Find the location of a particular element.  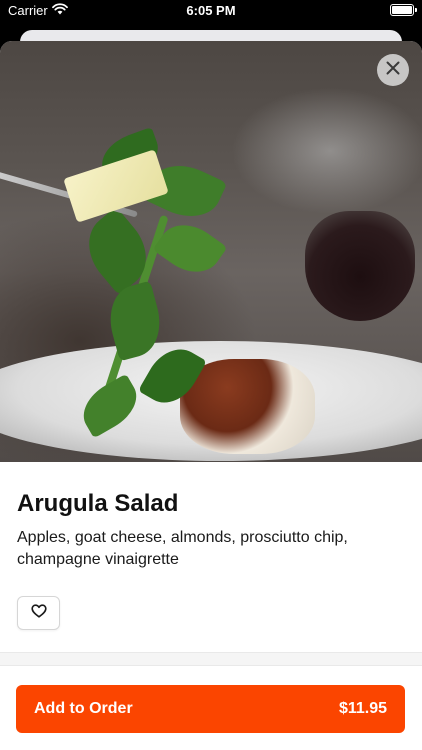

wine-glass-shape is located at coordinates (360, 266).